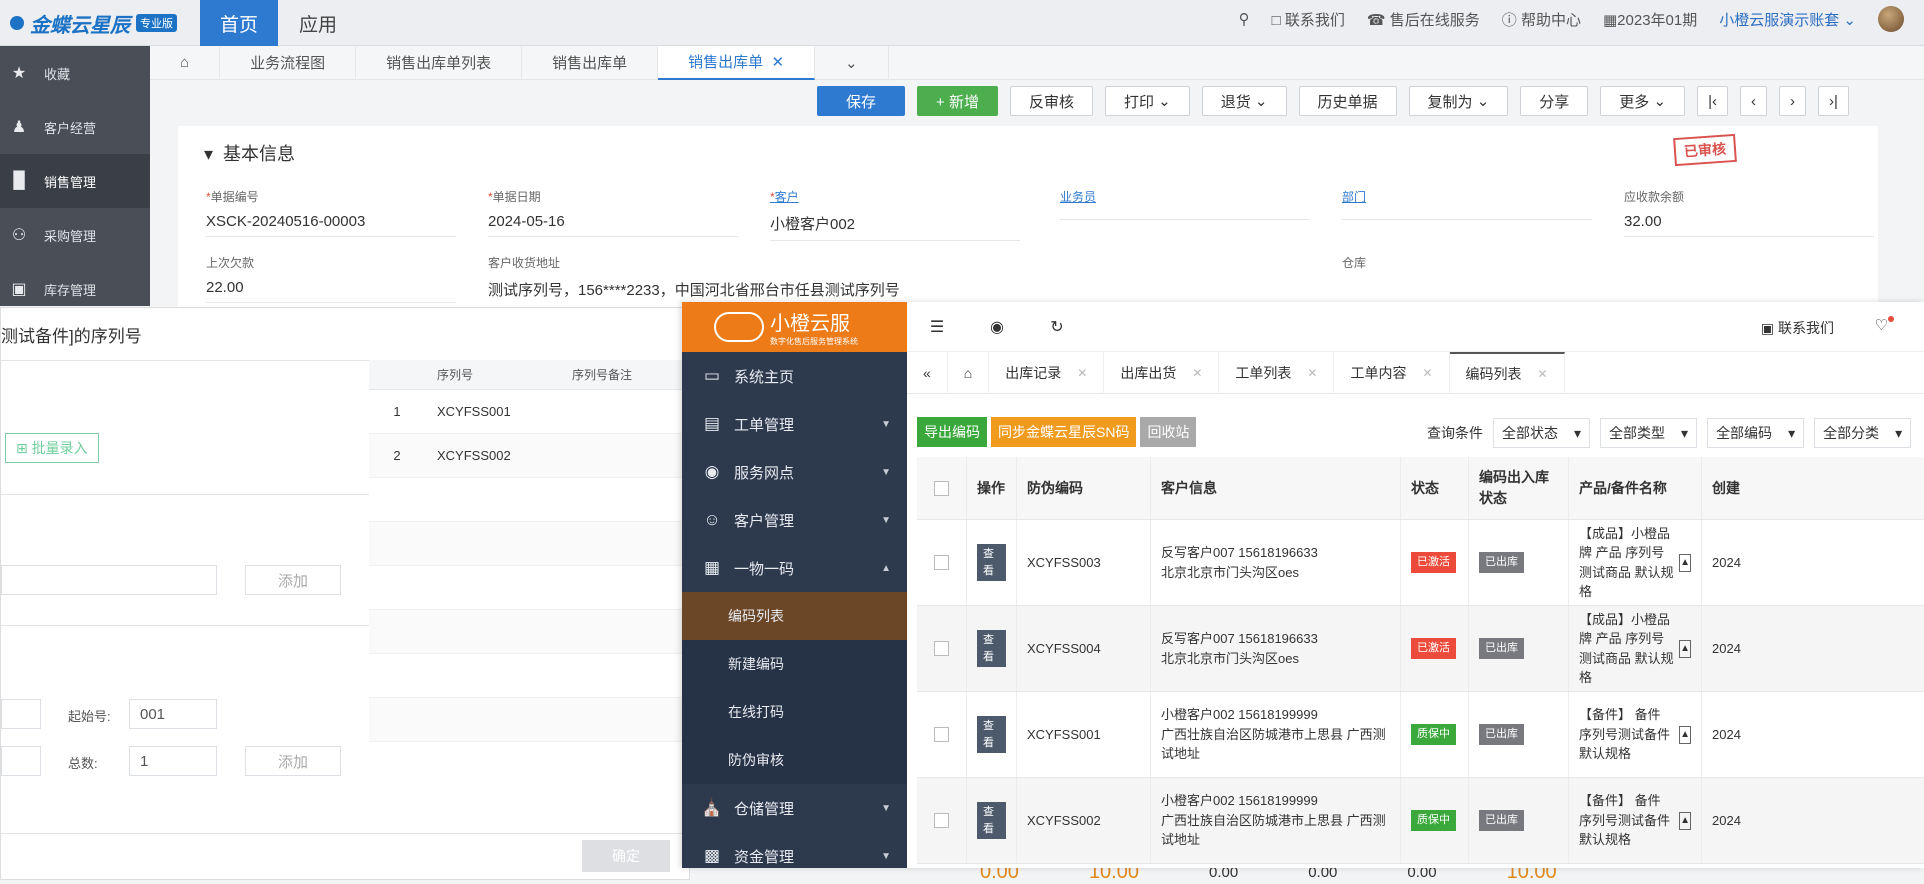 The height and width of the screenshot is (884, 1924). I want to click on sidebar-item-anti-fake-review: 防伪审核, so click(794, 760).